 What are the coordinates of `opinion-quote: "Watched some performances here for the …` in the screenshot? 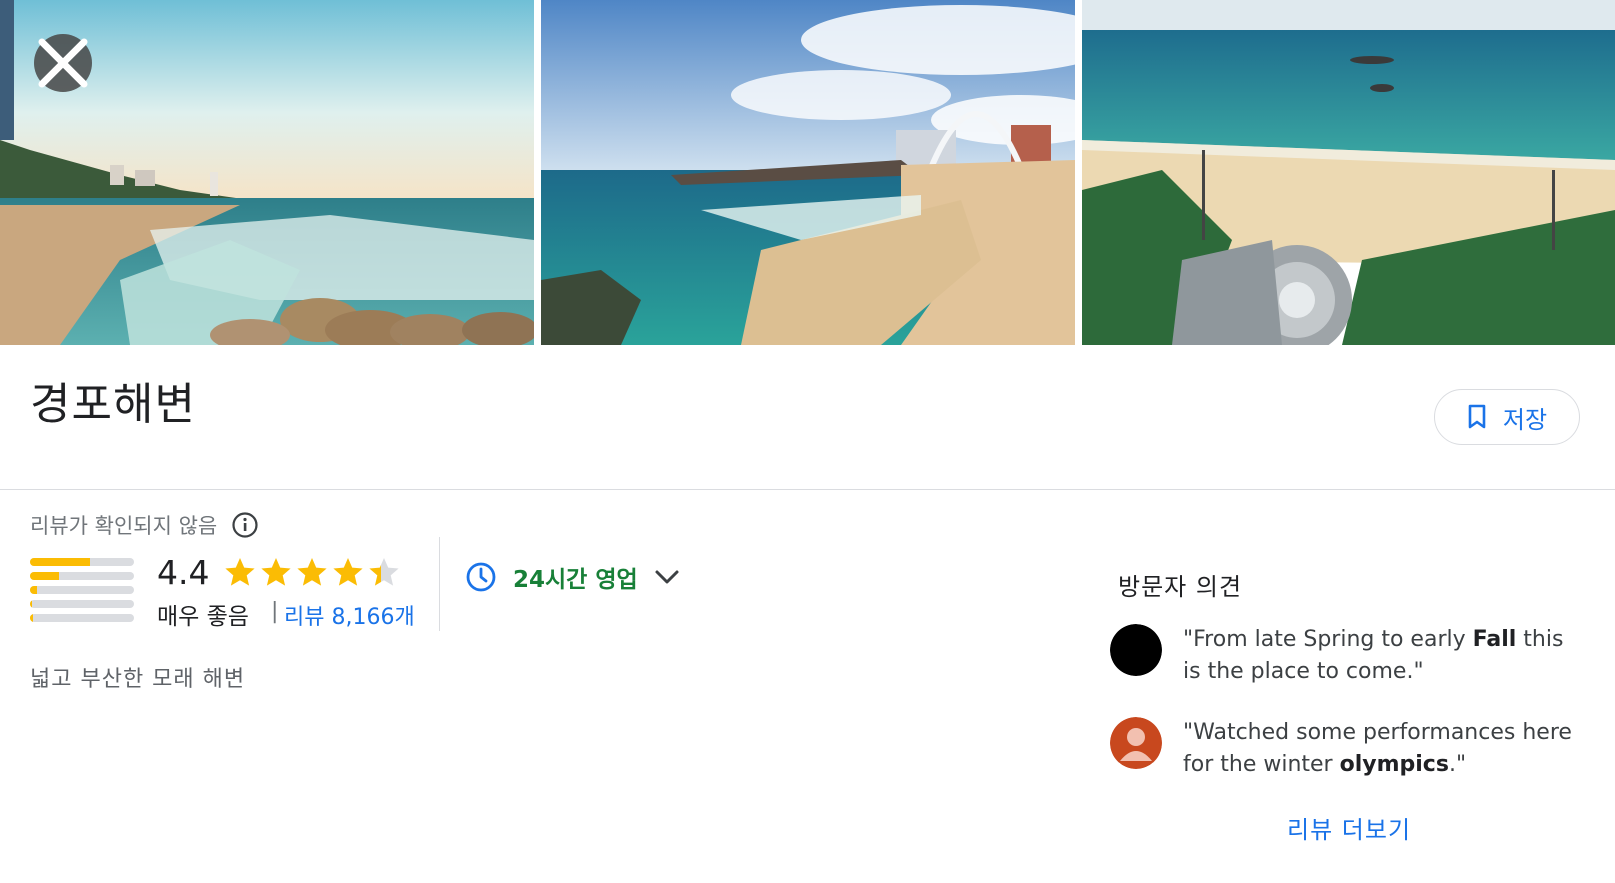 It's located at (1383, 749).